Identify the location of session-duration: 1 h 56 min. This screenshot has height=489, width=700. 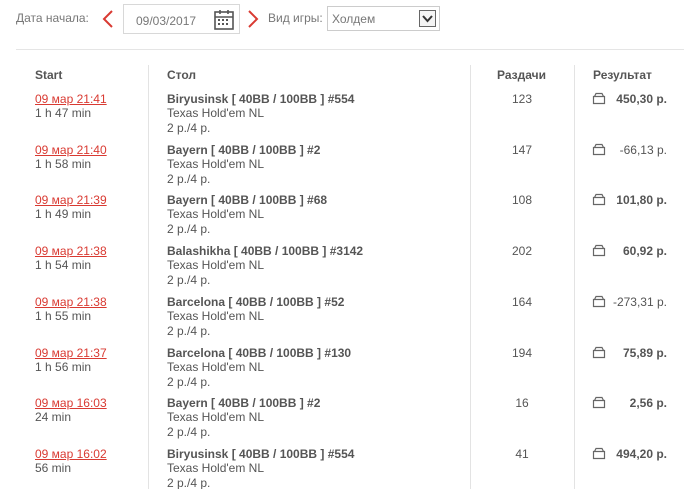
(63, 366).